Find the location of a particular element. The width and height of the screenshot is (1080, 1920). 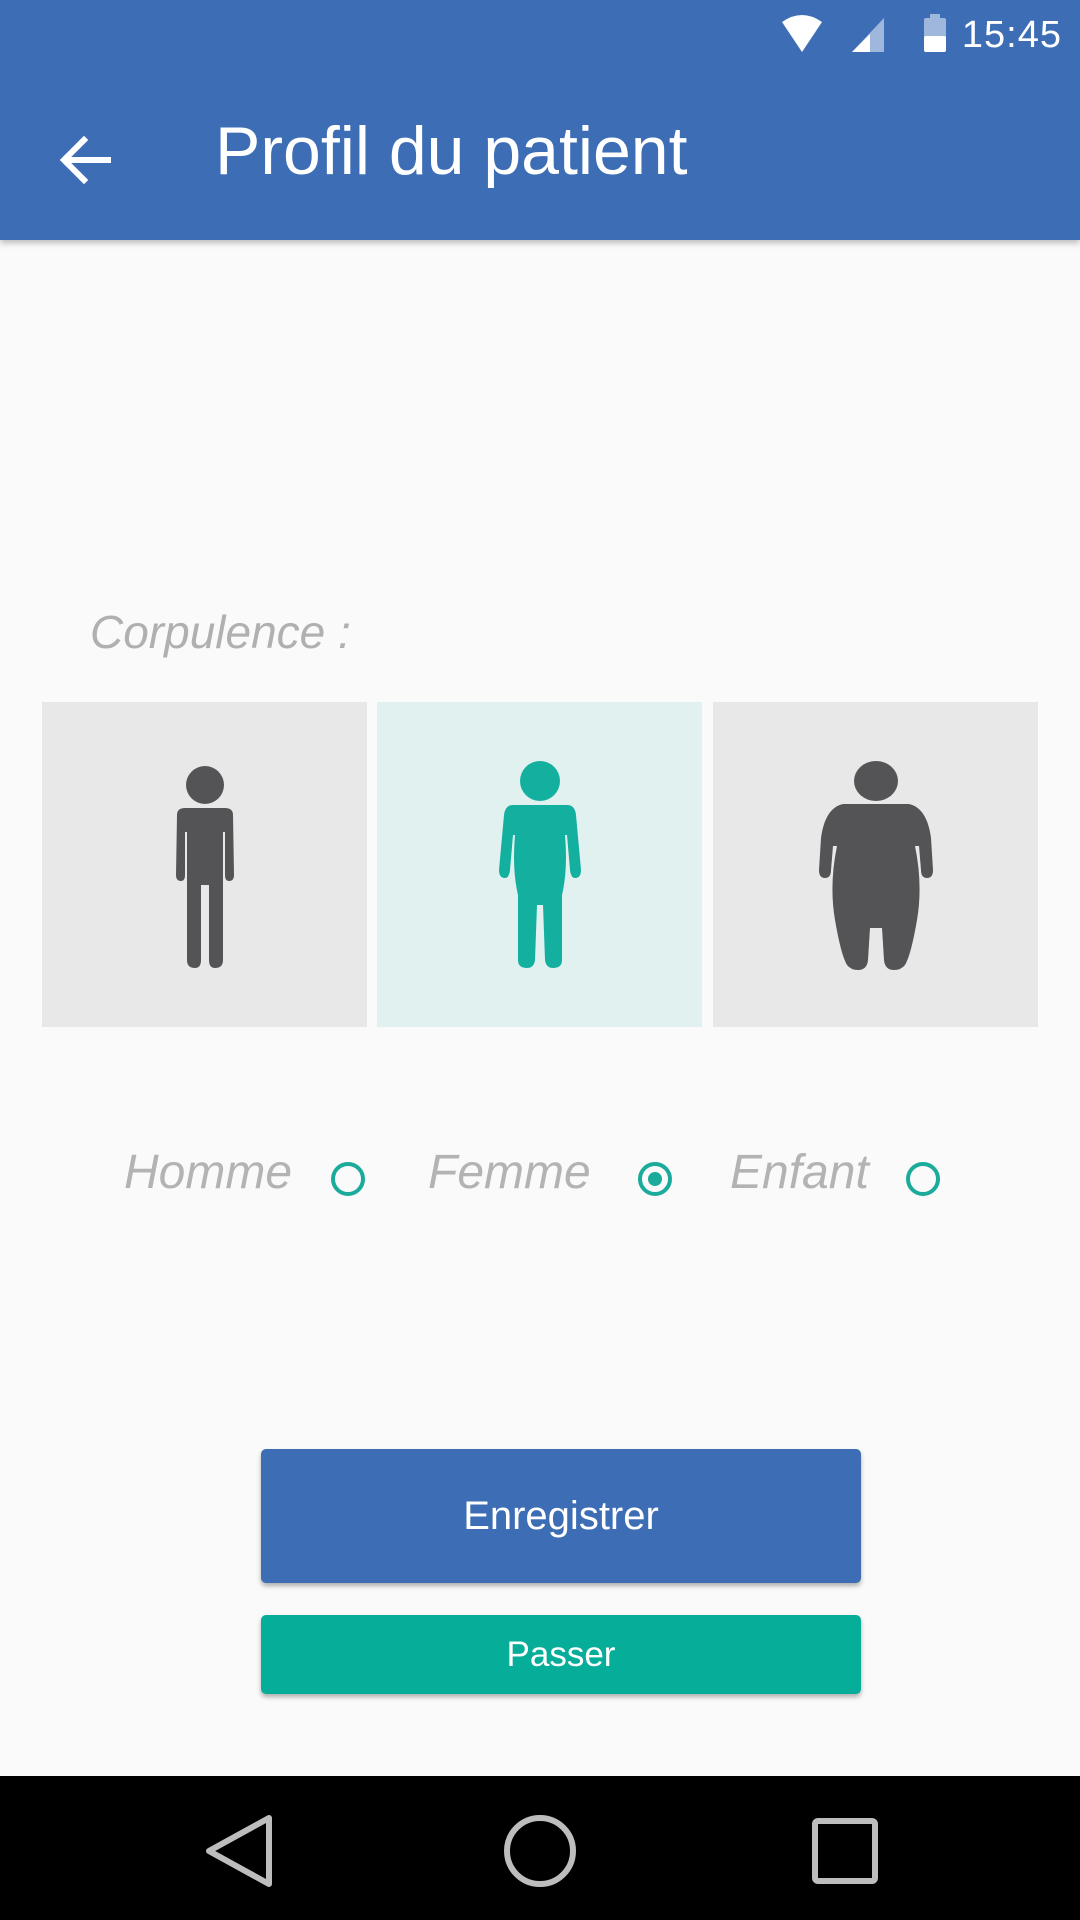

option-label-homme: Homme is located at coordinates (208, 1172).